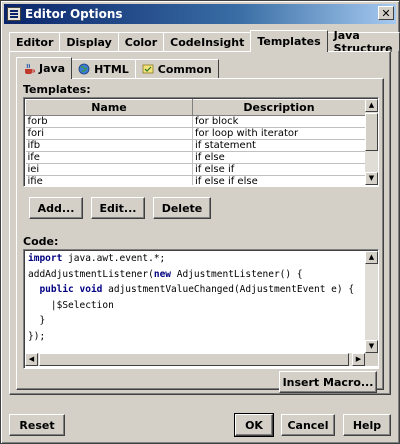 The width and height of the screenshot is (400, 444). What do you see at coordinates (31, 359) in the screenshot?
I see `scroll-left-button: ◀` at bounding box center [31, 359].